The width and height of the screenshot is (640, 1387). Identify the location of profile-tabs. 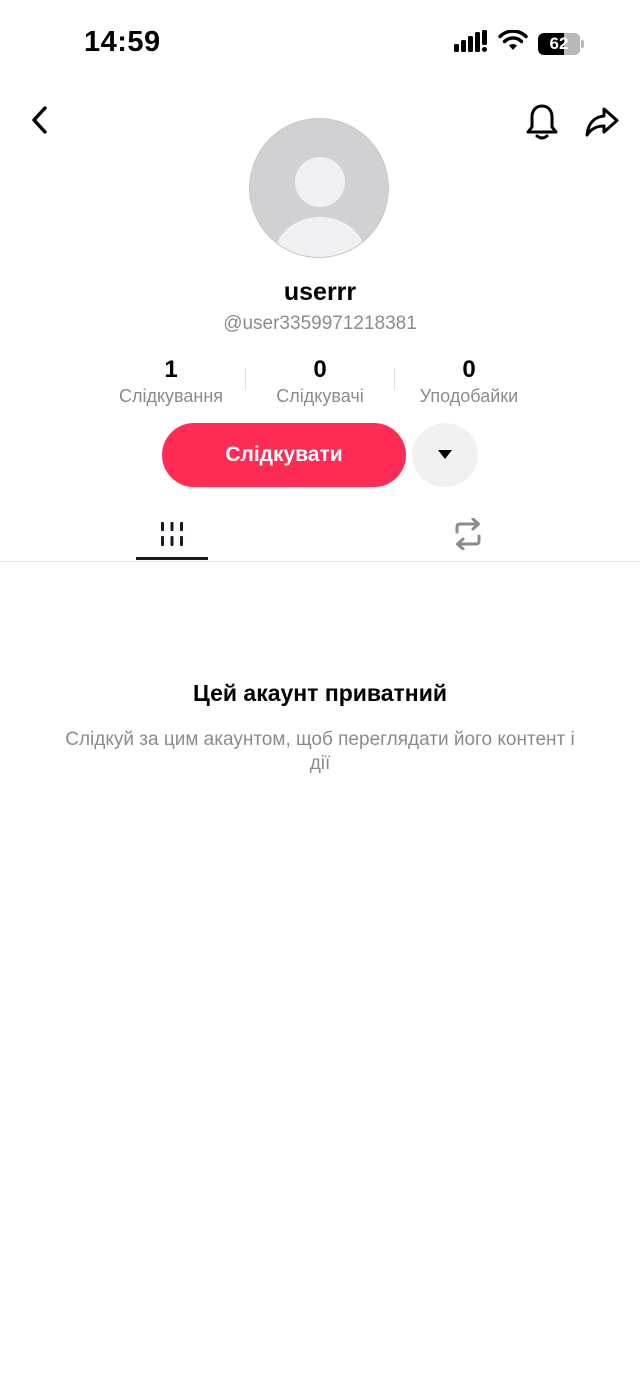
(320, 535).